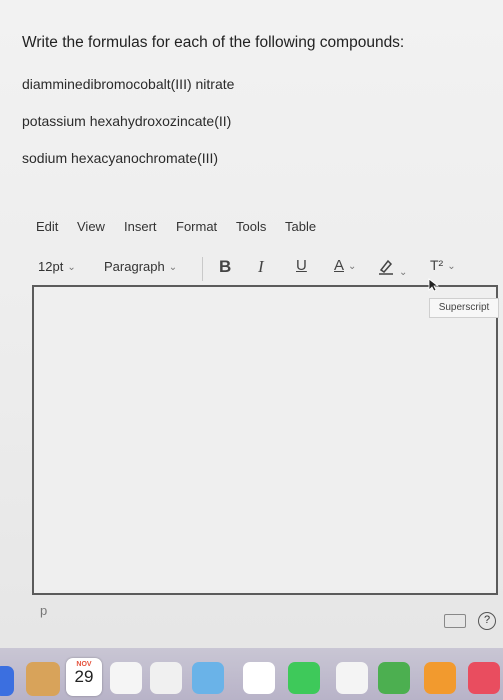 The image size is (503, 700). Describe the element at coordinates (166, 678) in the screenshot. I see `reminders-icon` at that location.